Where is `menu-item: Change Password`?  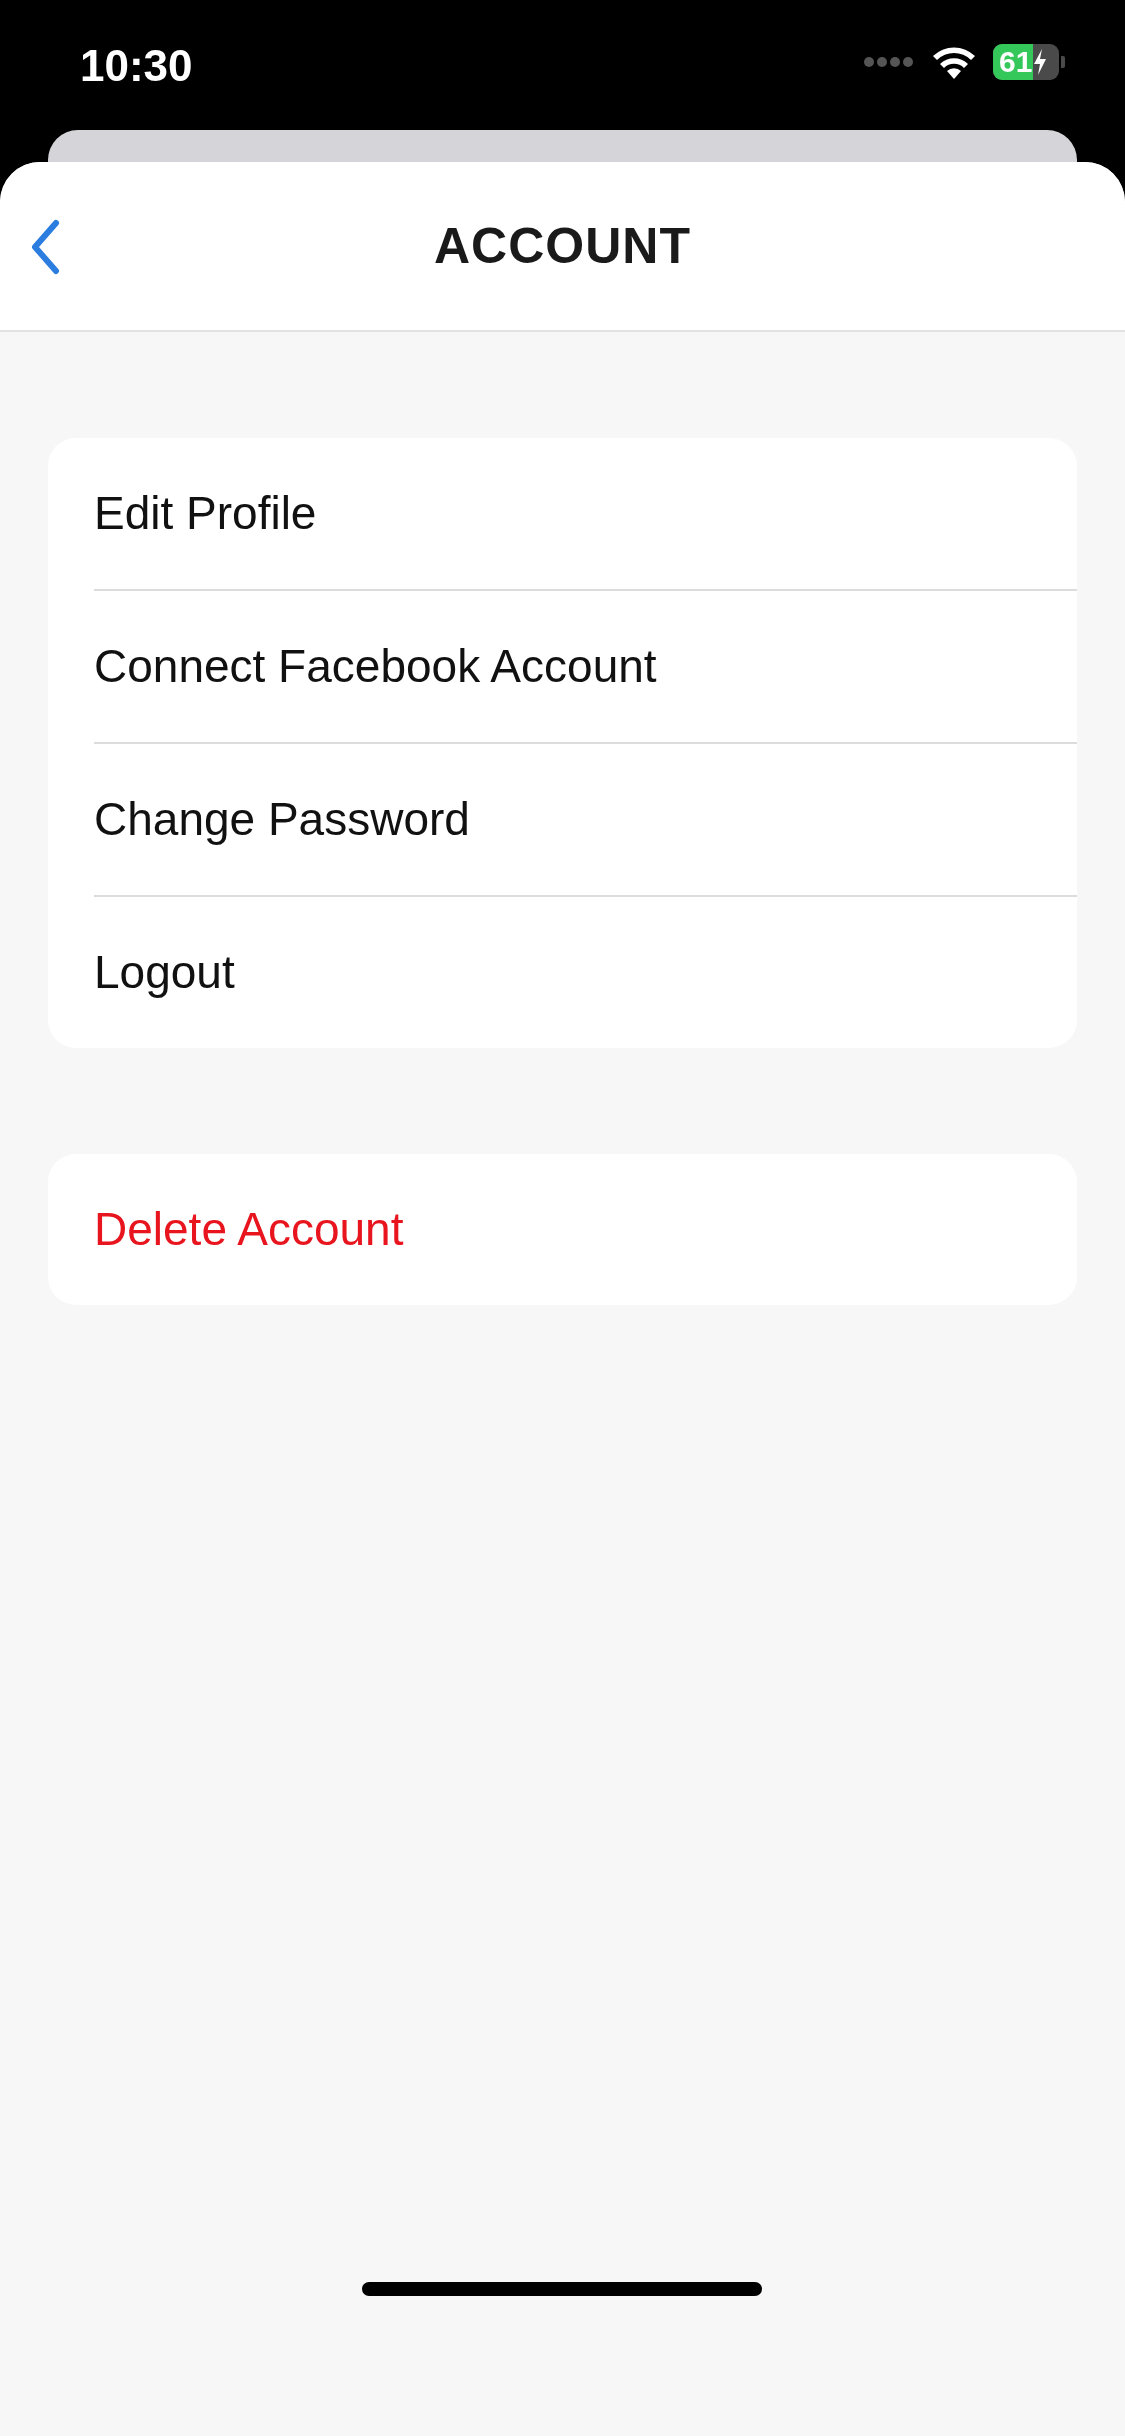
menu-item: Change Password is located at coordinates (585, 819).